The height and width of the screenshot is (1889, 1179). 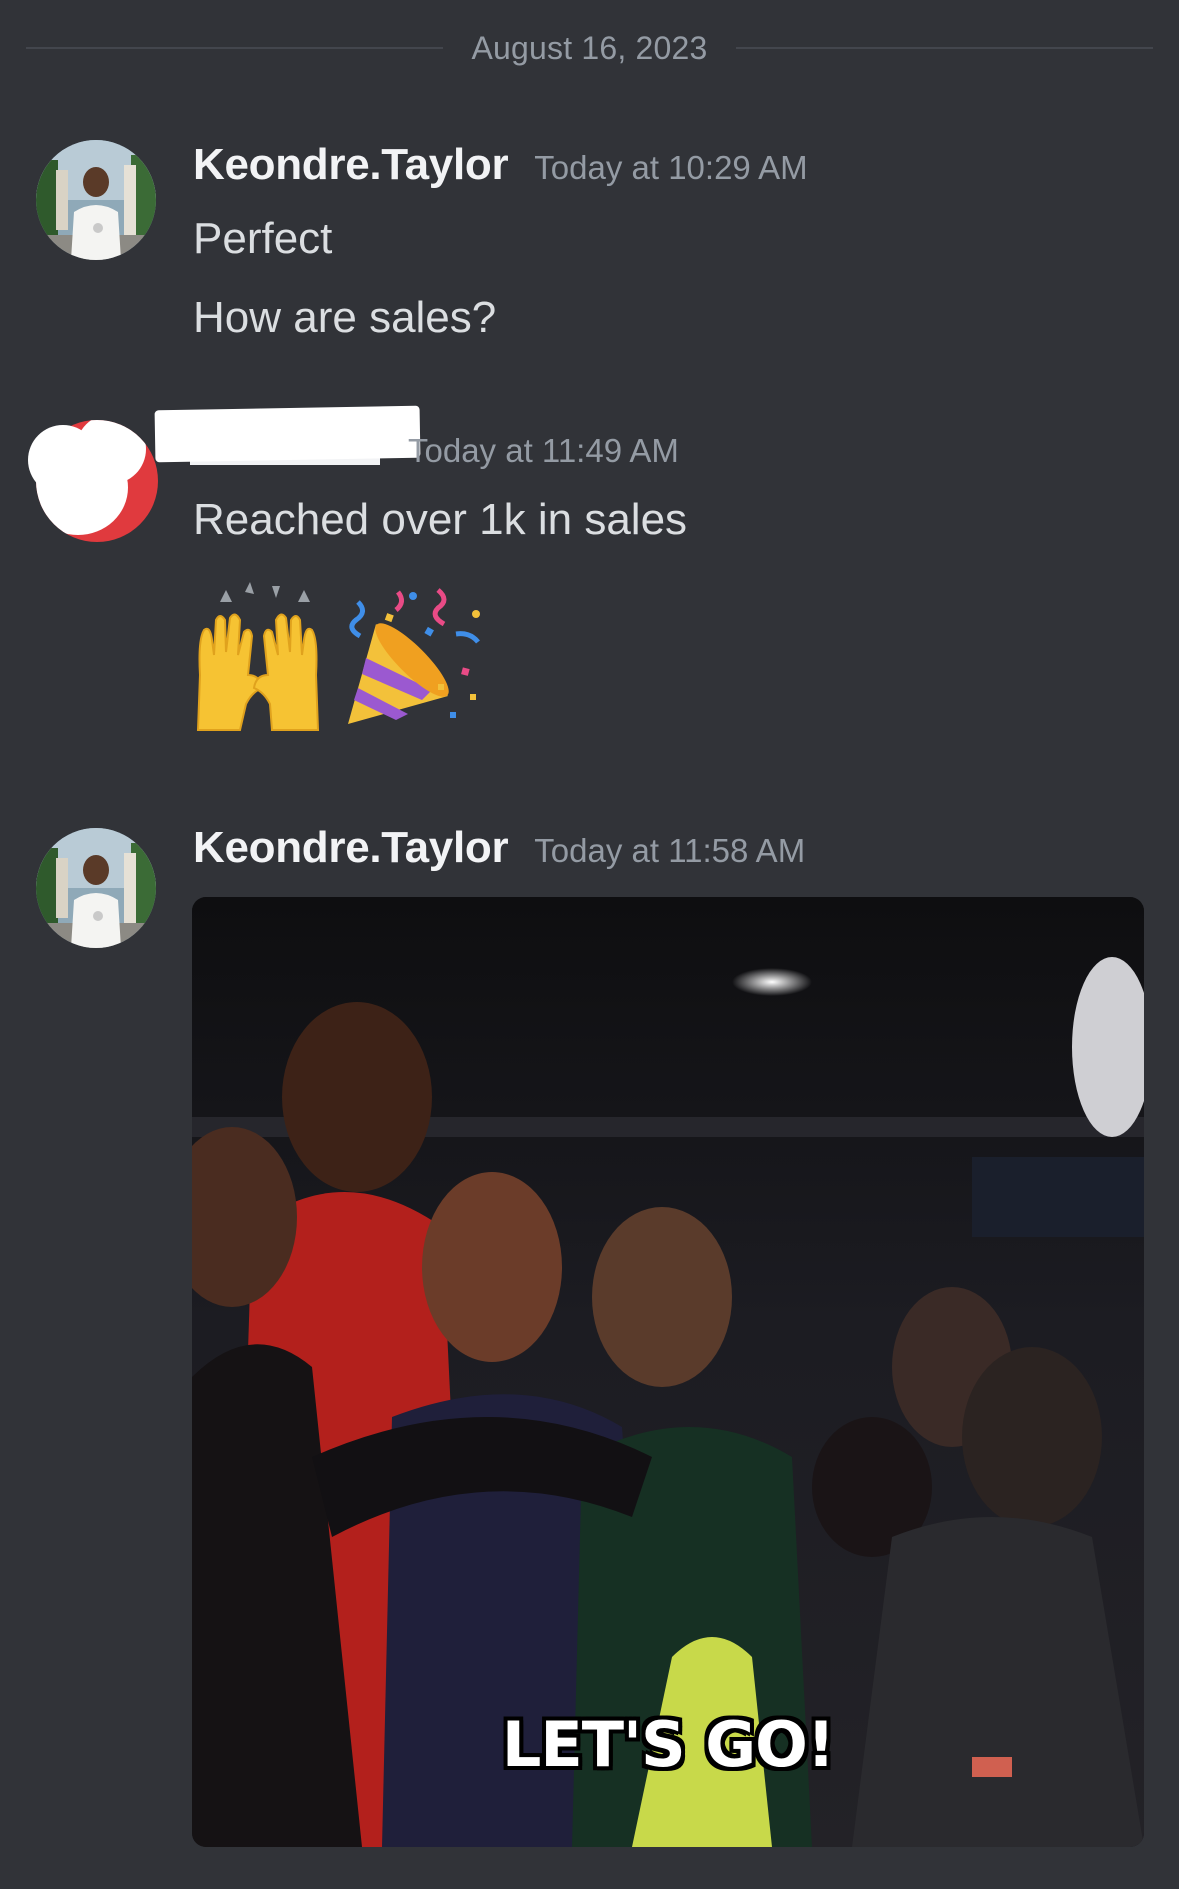 I want to click on timestamp: Today at 10:29 AM, so click(x=671, y=167).